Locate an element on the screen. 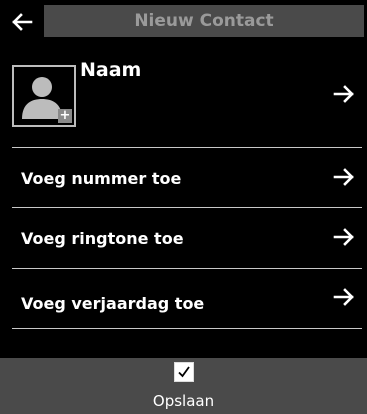 The height and width of the screenshot is (414, 367). divider is located at coordinates (187, 328).